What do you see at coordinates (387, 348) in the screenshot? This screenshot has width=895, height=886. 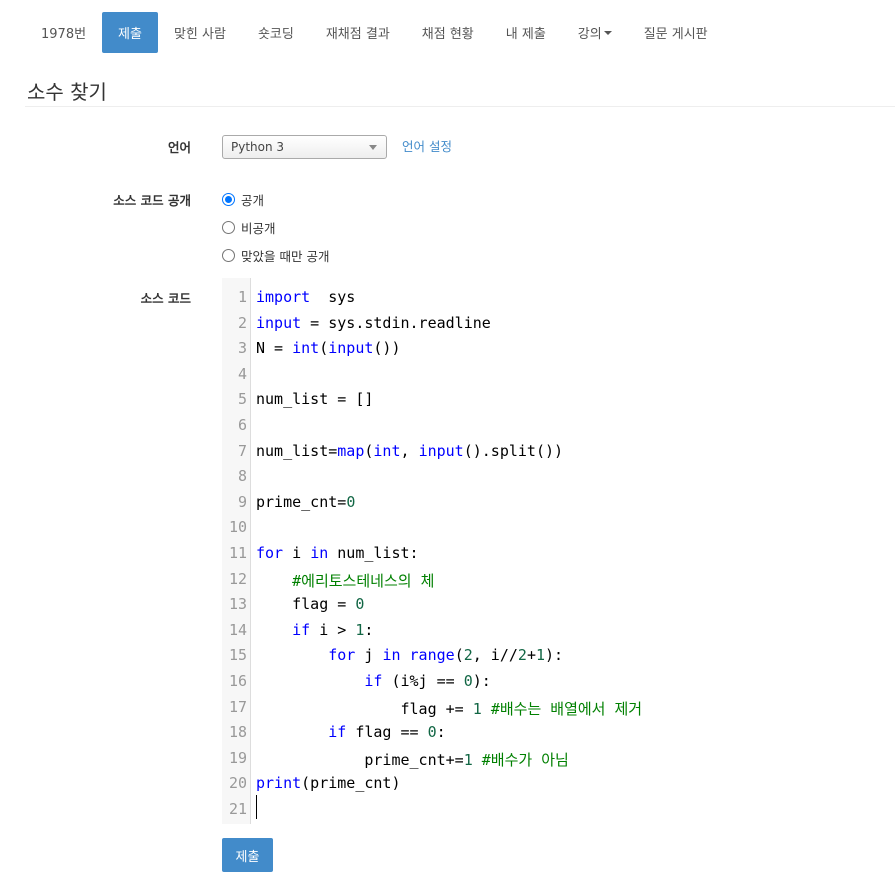 I see `code-token: ())` at bounding box center [387, 348].